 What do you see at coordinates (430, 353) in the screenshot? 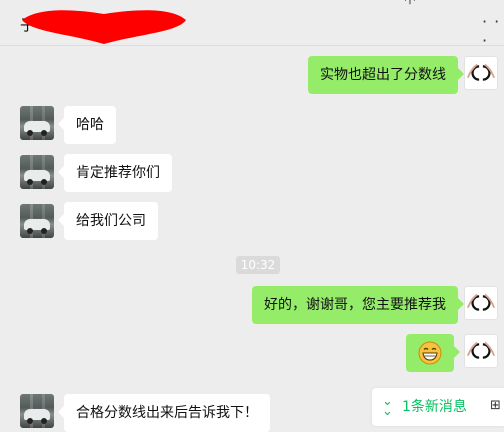
I see `grinning-face-icon` at bounding box center [430, 353].